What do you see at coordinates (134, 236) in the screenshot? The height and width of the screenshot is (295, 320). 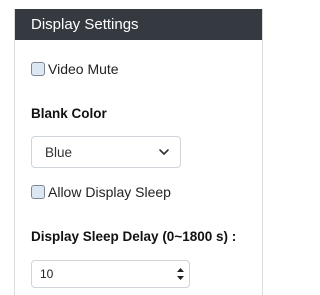 I see `display-sleep-delay-label: Display Sleep Delay (0~1800 s) :` at bounding box center [134, 236].